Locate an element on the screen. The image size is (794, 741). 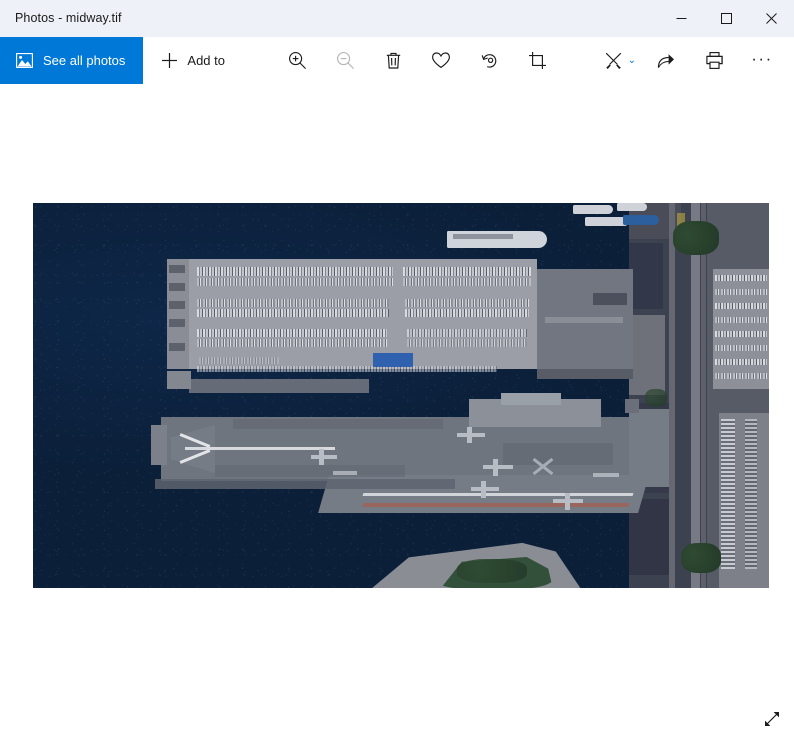
minimize-button is located at coordinates (681, 18).